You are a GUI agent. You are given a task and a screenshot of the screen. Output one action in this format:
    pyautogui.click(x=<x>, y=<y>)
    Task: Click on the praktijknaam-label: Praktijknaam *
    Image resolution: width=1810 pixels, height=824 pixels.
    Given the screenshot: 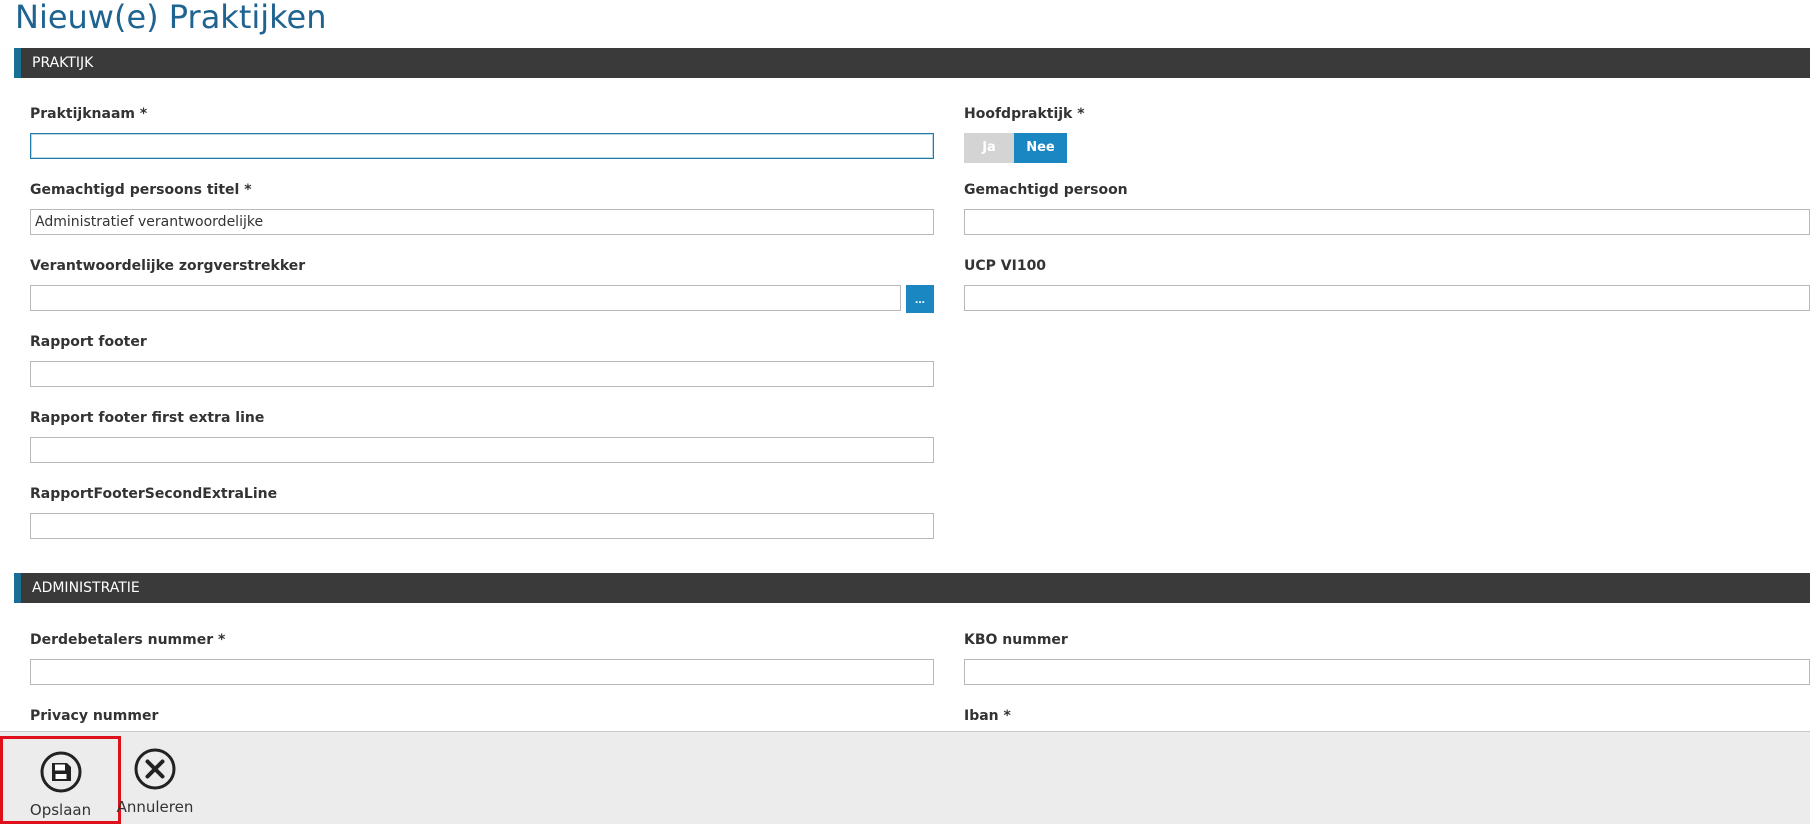 What is the action you would take?
    pyautogui.click(x=89, y=114)
    